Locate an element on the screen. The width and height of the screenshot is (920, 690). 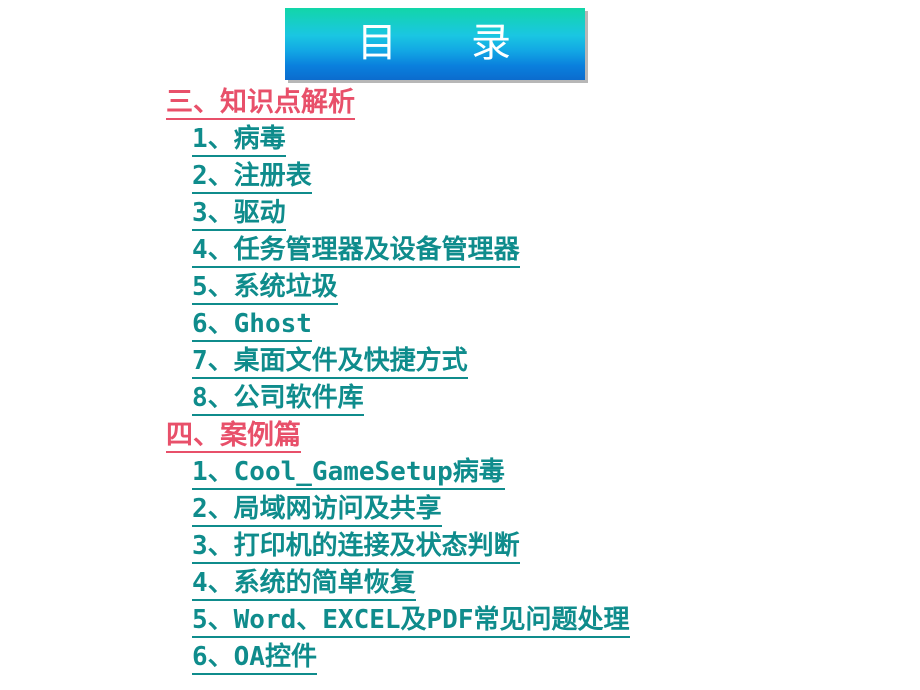
toc-link-label: 2、注册表 is located at coordinates (252, 177).